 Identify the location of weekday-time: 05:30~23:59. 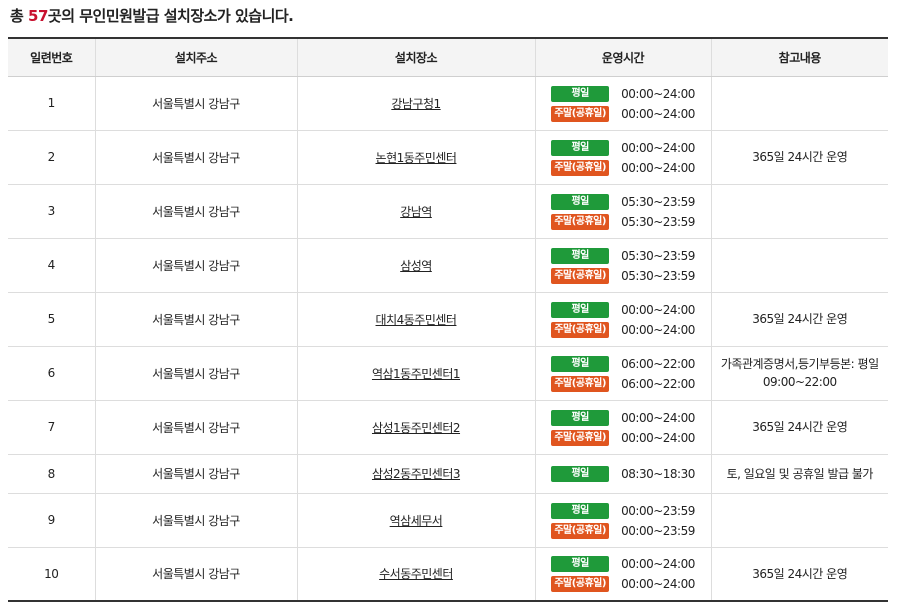
(658, 201).